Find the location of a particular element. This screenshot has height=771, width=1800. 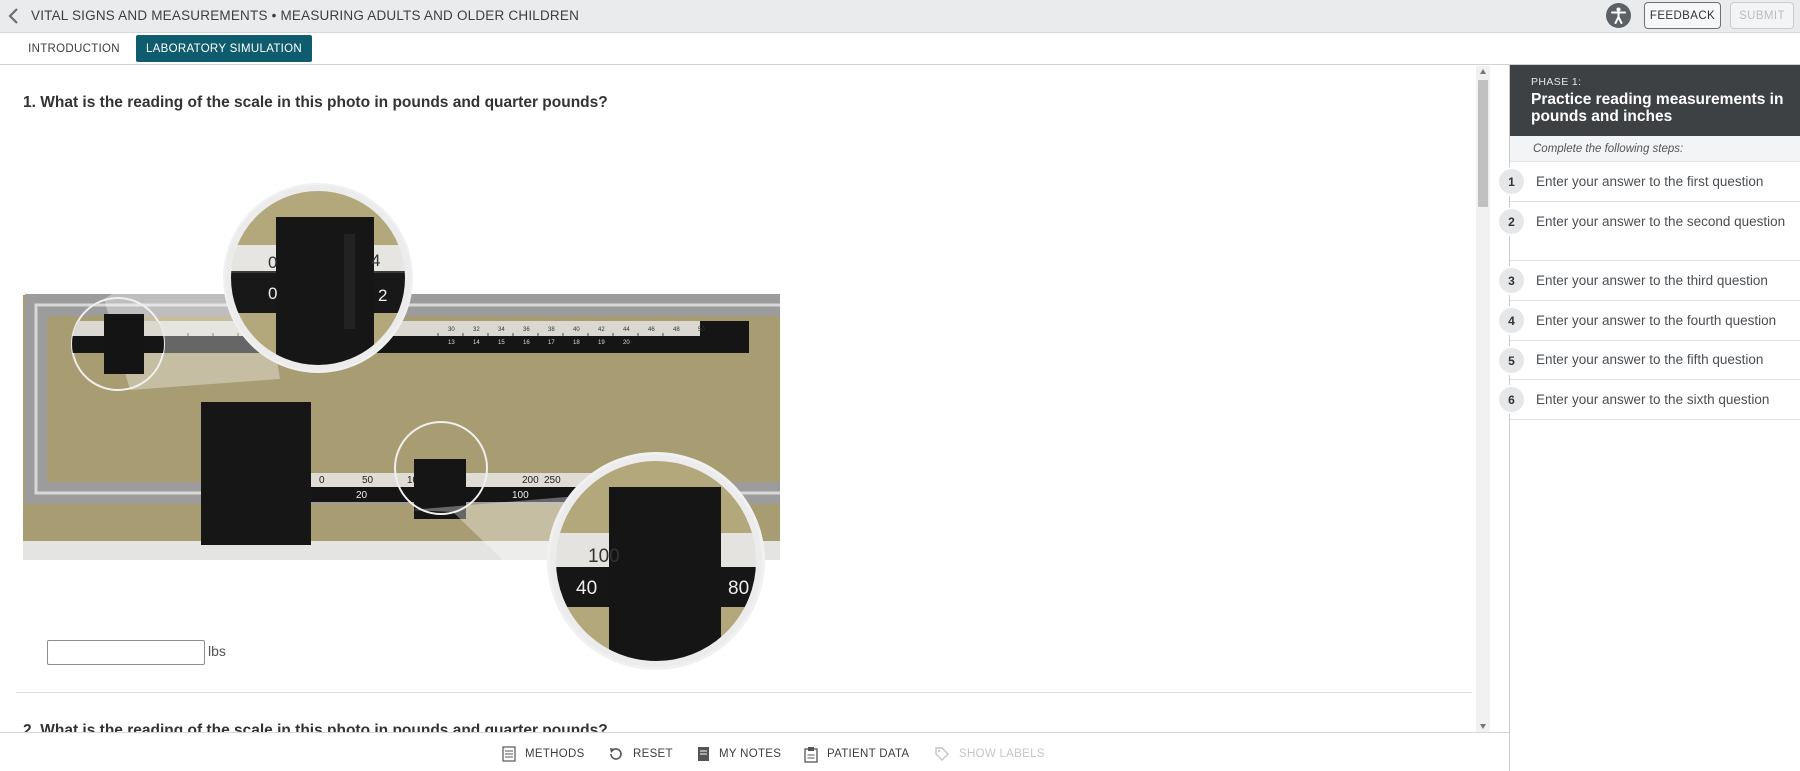

patient-data-label: PATIENT DATA is located at coordinates (868, 754).